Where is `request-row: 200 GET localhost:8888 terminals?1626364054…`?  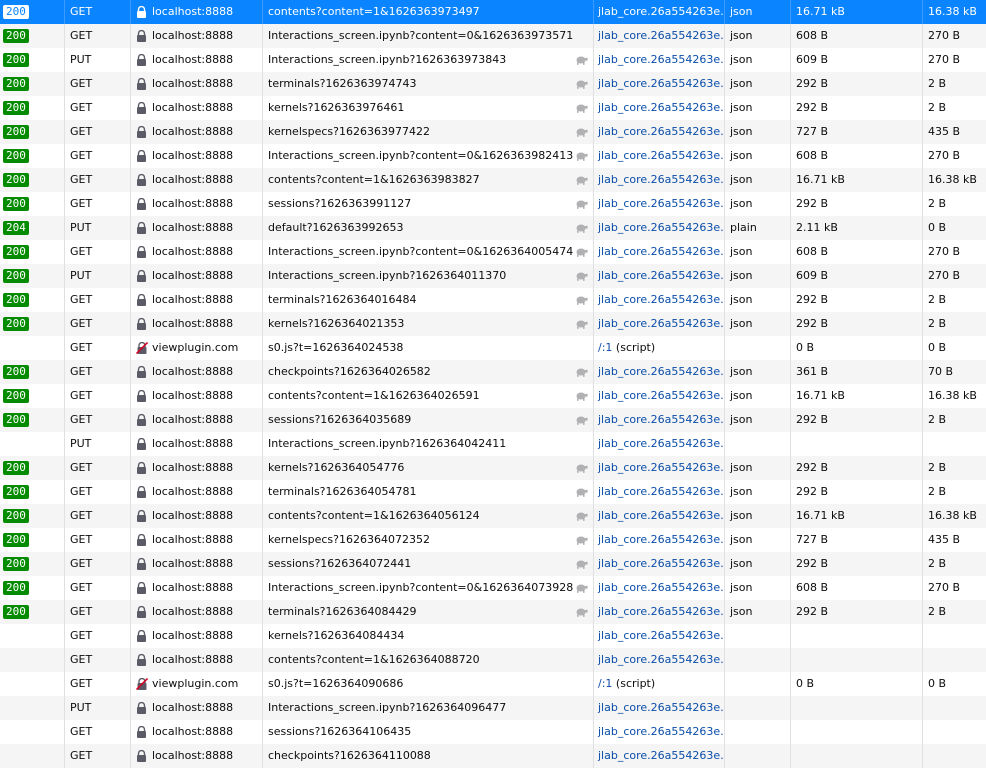
request-row: 200 GET localhost:8888 terminals?1626364054… is located at coordinates (493, 492).